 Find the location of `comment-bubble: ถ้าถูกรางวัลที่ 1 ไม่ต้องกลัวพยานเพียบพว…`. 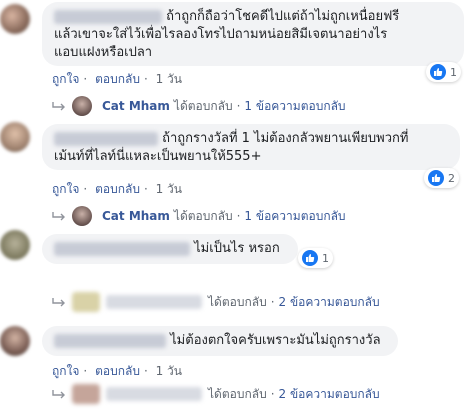

comment-bubble: ถ้าถูกรางวัลที่ 1 ไม่ต้องกลัวพยานเพียบพว… is located at coordinates (251, 147).